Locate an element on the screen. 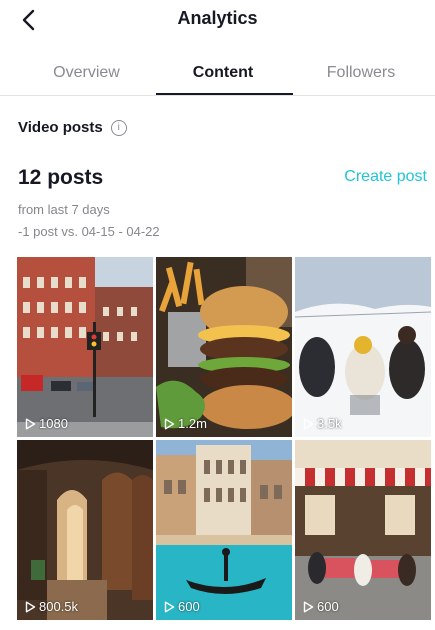 This screenshot has height=630, width=435. video-thumbnail: 1.2m is located at coordinates (224, 347).